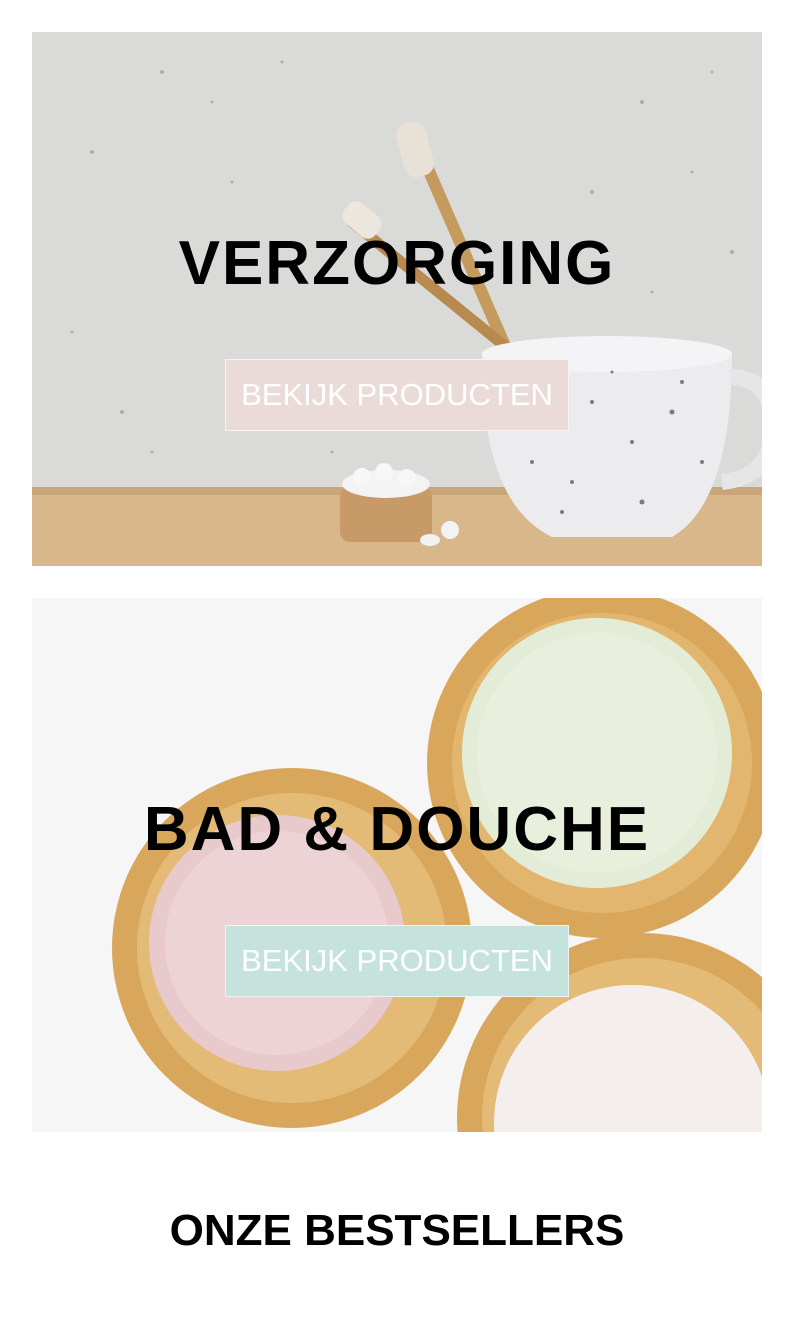 The width and height of the screenshot is (794, 1334). What do you see at coordinates (397, 829) in the screenshot?
I see `banner-title: BAD & DOUCHE` at bounding box center [397, 829].